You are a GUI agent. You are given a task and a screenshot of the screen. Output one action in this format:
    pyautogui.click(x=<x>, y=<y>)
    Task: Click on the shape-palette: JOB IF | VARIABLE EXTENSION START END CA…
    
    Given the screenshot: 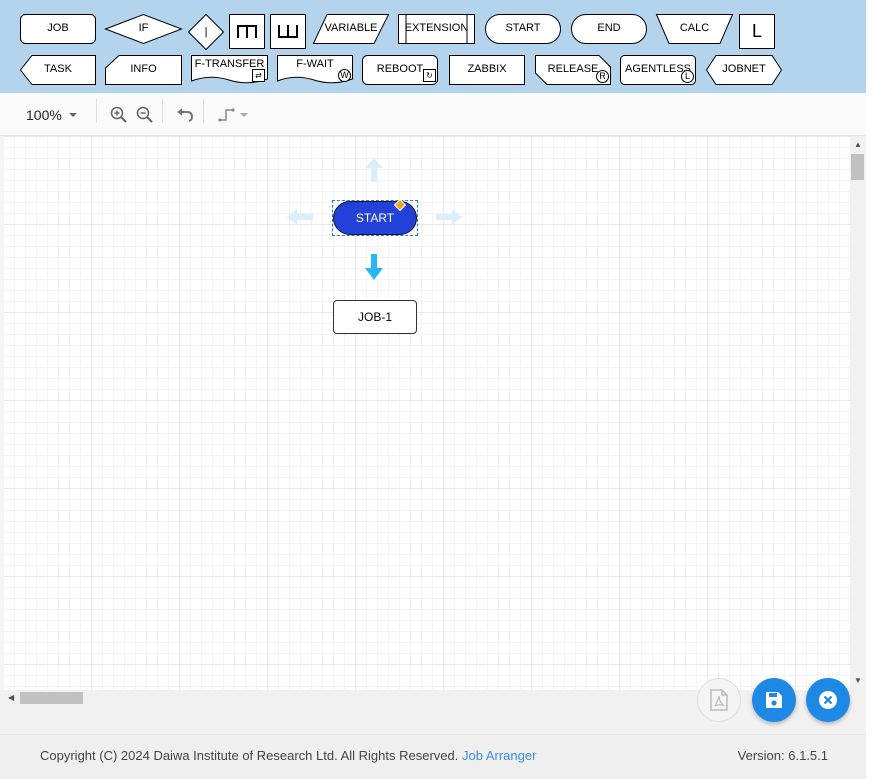 What is the action you would take?
    pyautogui.click(x=433, y=46)
    